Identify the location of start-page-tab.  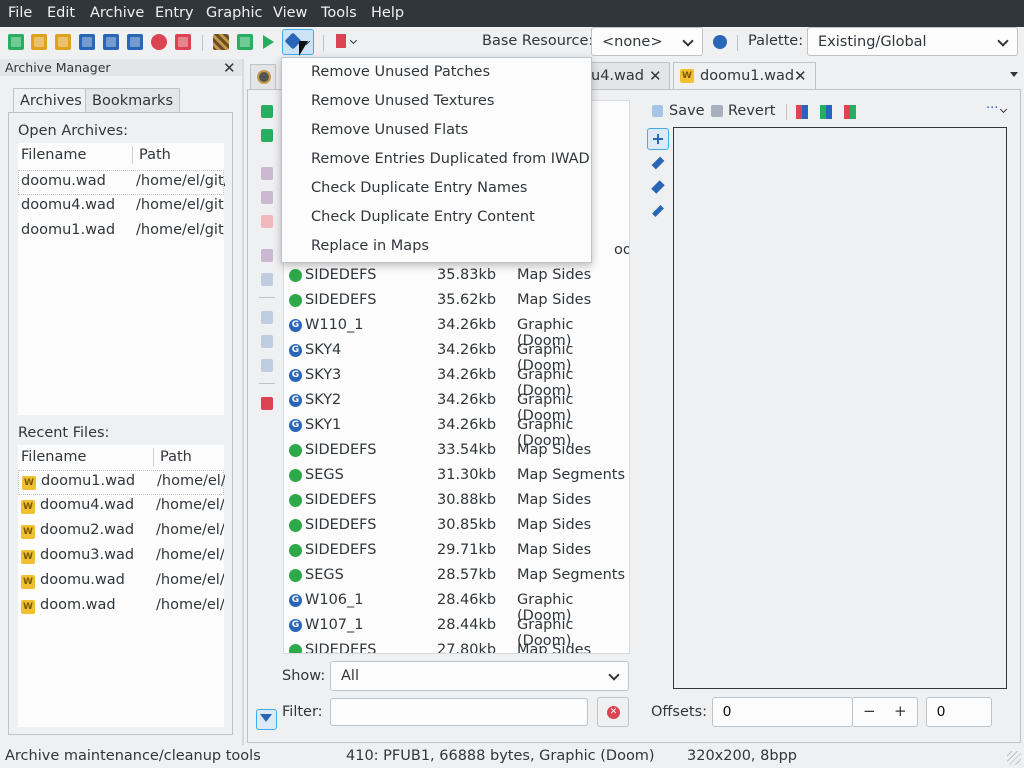
(263, 77).